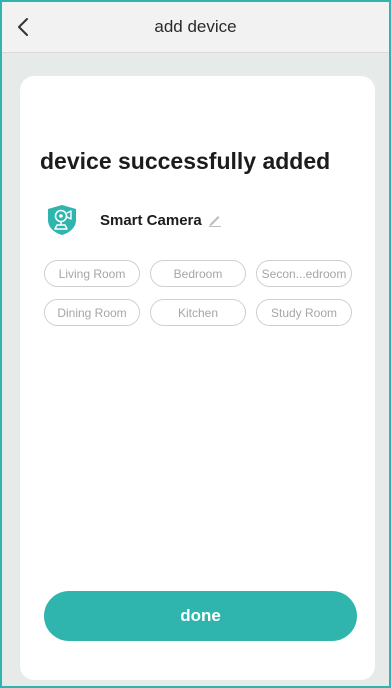  Describe the element at coordinates (304, 273) in the screenshot. I see `room-chip-second-bedroom: Secon...edroom` at that location.